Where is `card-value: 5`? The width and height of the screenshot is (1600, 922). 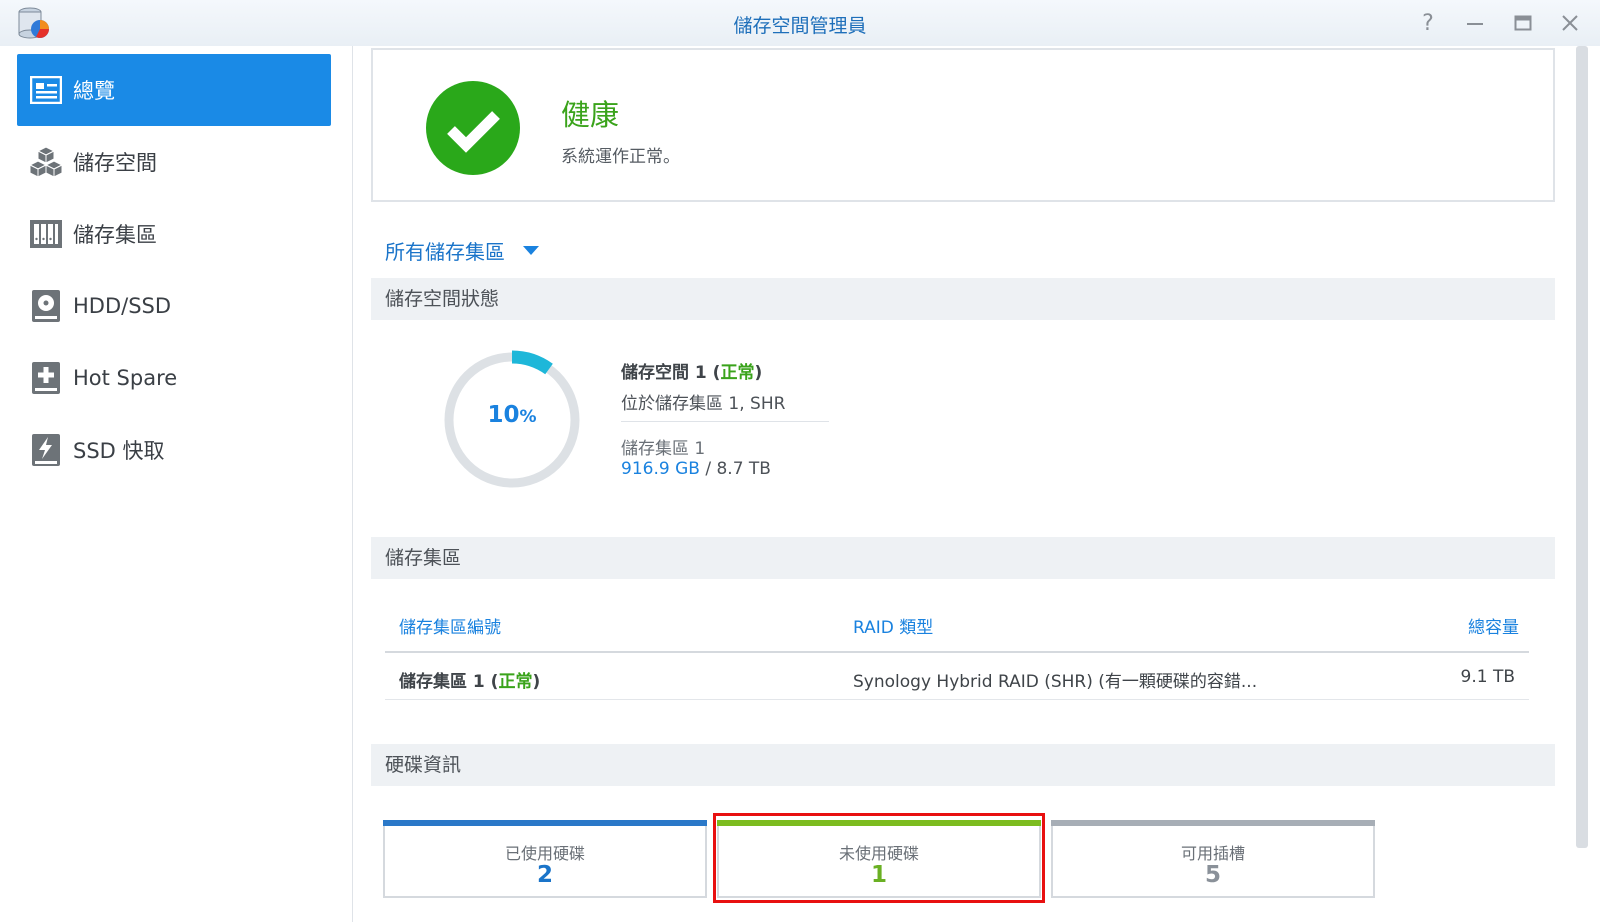 card-value: 5 is located at coordinates (1212, 875).